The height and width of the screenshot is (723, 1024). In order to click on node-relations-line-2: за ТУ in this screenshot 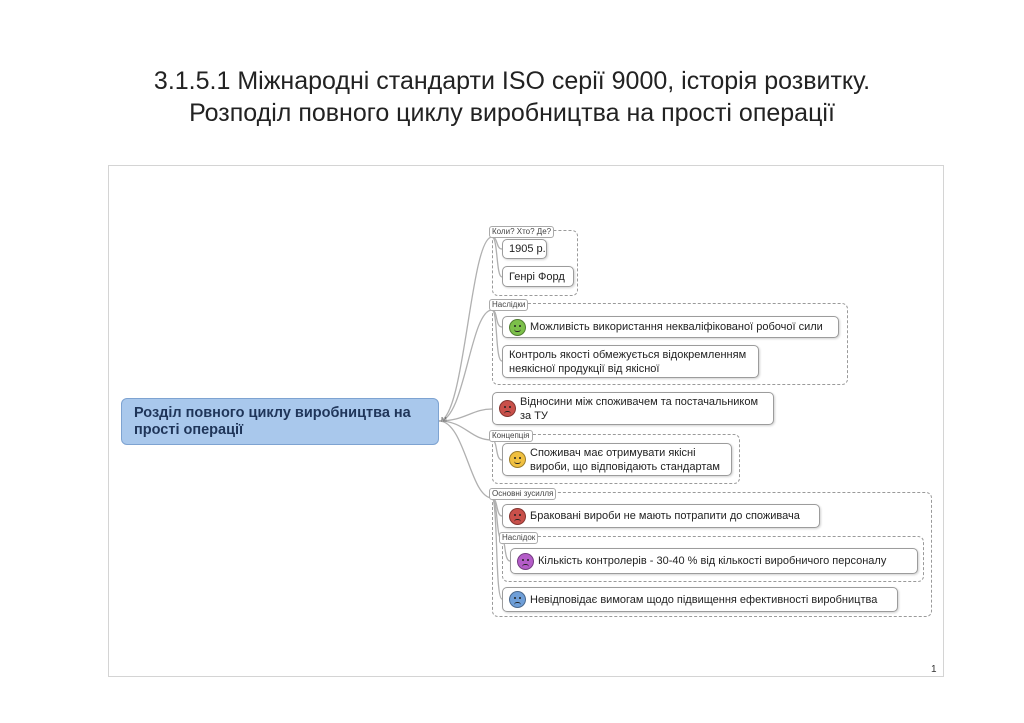, I will do `click(534, 415)`.